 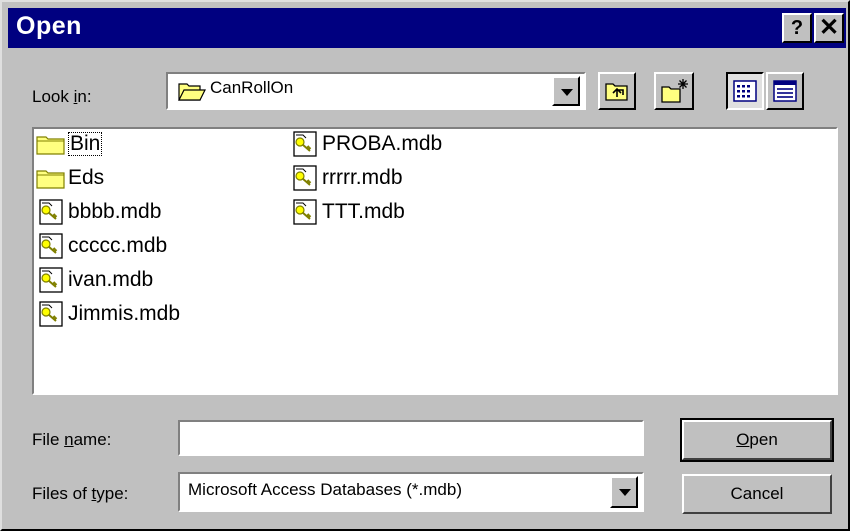 I want to click on file-item: bbbb.mdb, so click(x=98, y=212).